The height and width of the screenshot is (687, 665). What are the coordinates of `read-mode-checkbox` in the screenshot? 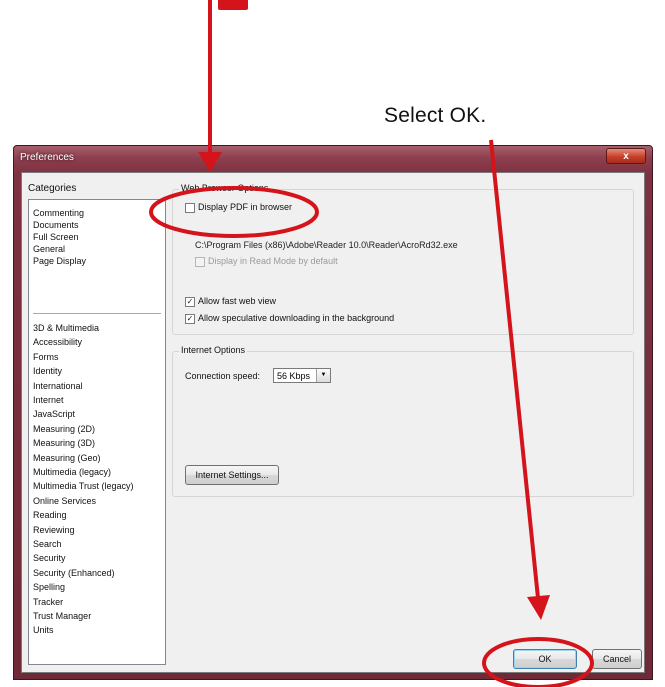 It's located at (200, 261).